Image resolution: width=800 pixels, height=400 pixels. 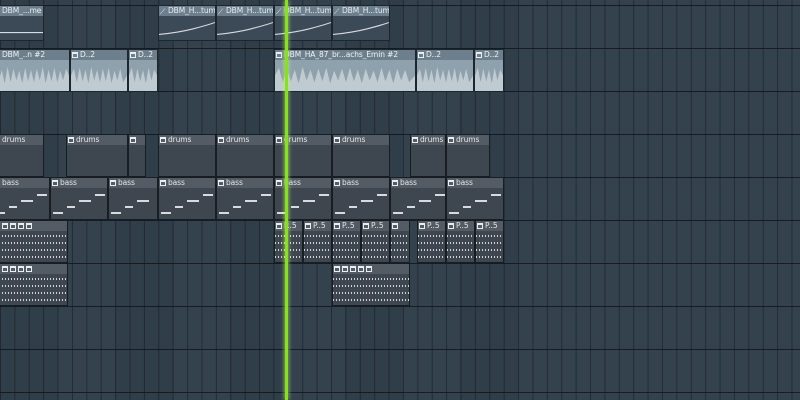 What do you see at coordinates (35, 70) in the screenshot?
I see `audio-clip: DBM_..n #2` at bounding box center [35, 70].